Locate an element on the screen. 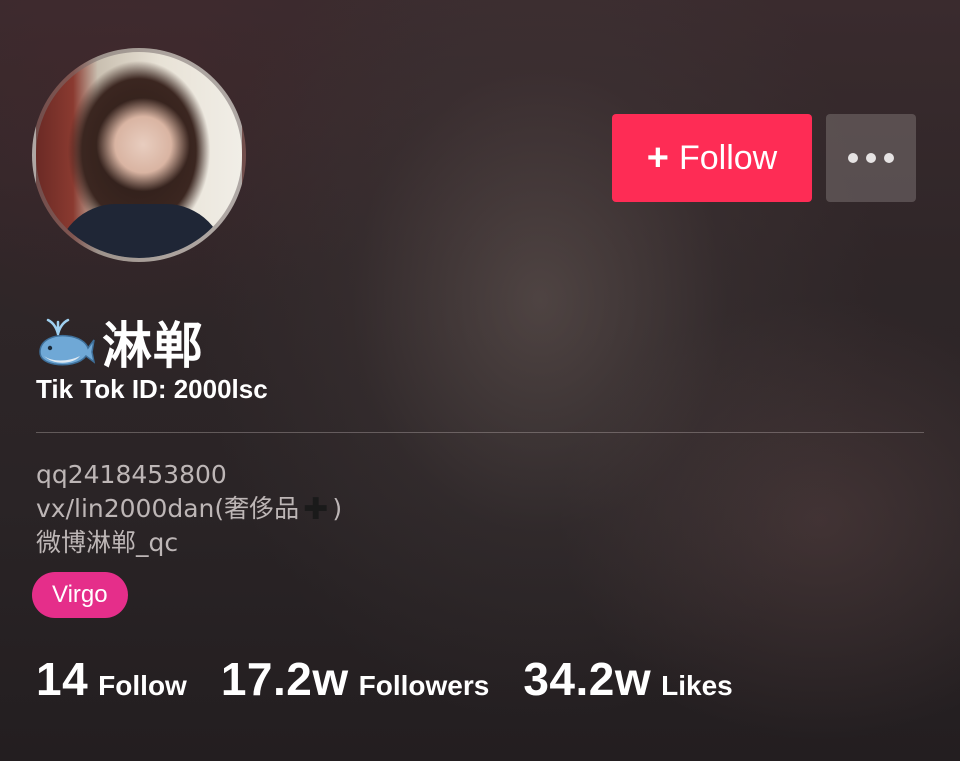 The height and width of the screenshot is (761, 960). bio-line-qq: qq2418453800 is located at coordinates (131, 474).